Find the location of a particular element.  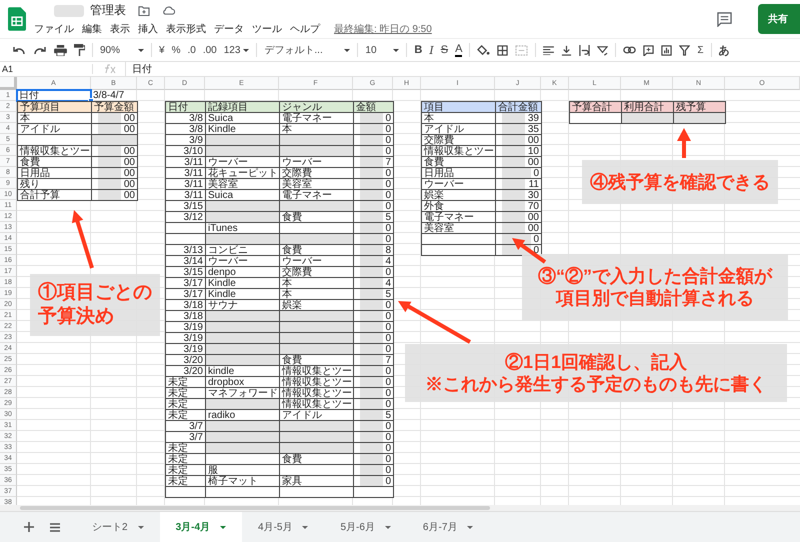

table-cell: 3/8-4/7 is located at coordinates (114, 95).